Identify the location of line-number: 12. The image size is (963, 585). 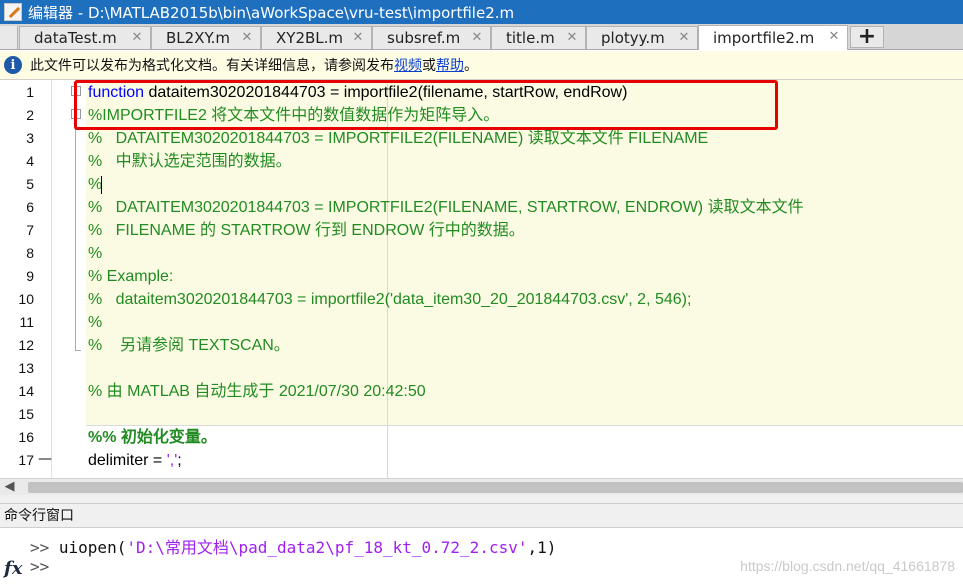
(26, 345).